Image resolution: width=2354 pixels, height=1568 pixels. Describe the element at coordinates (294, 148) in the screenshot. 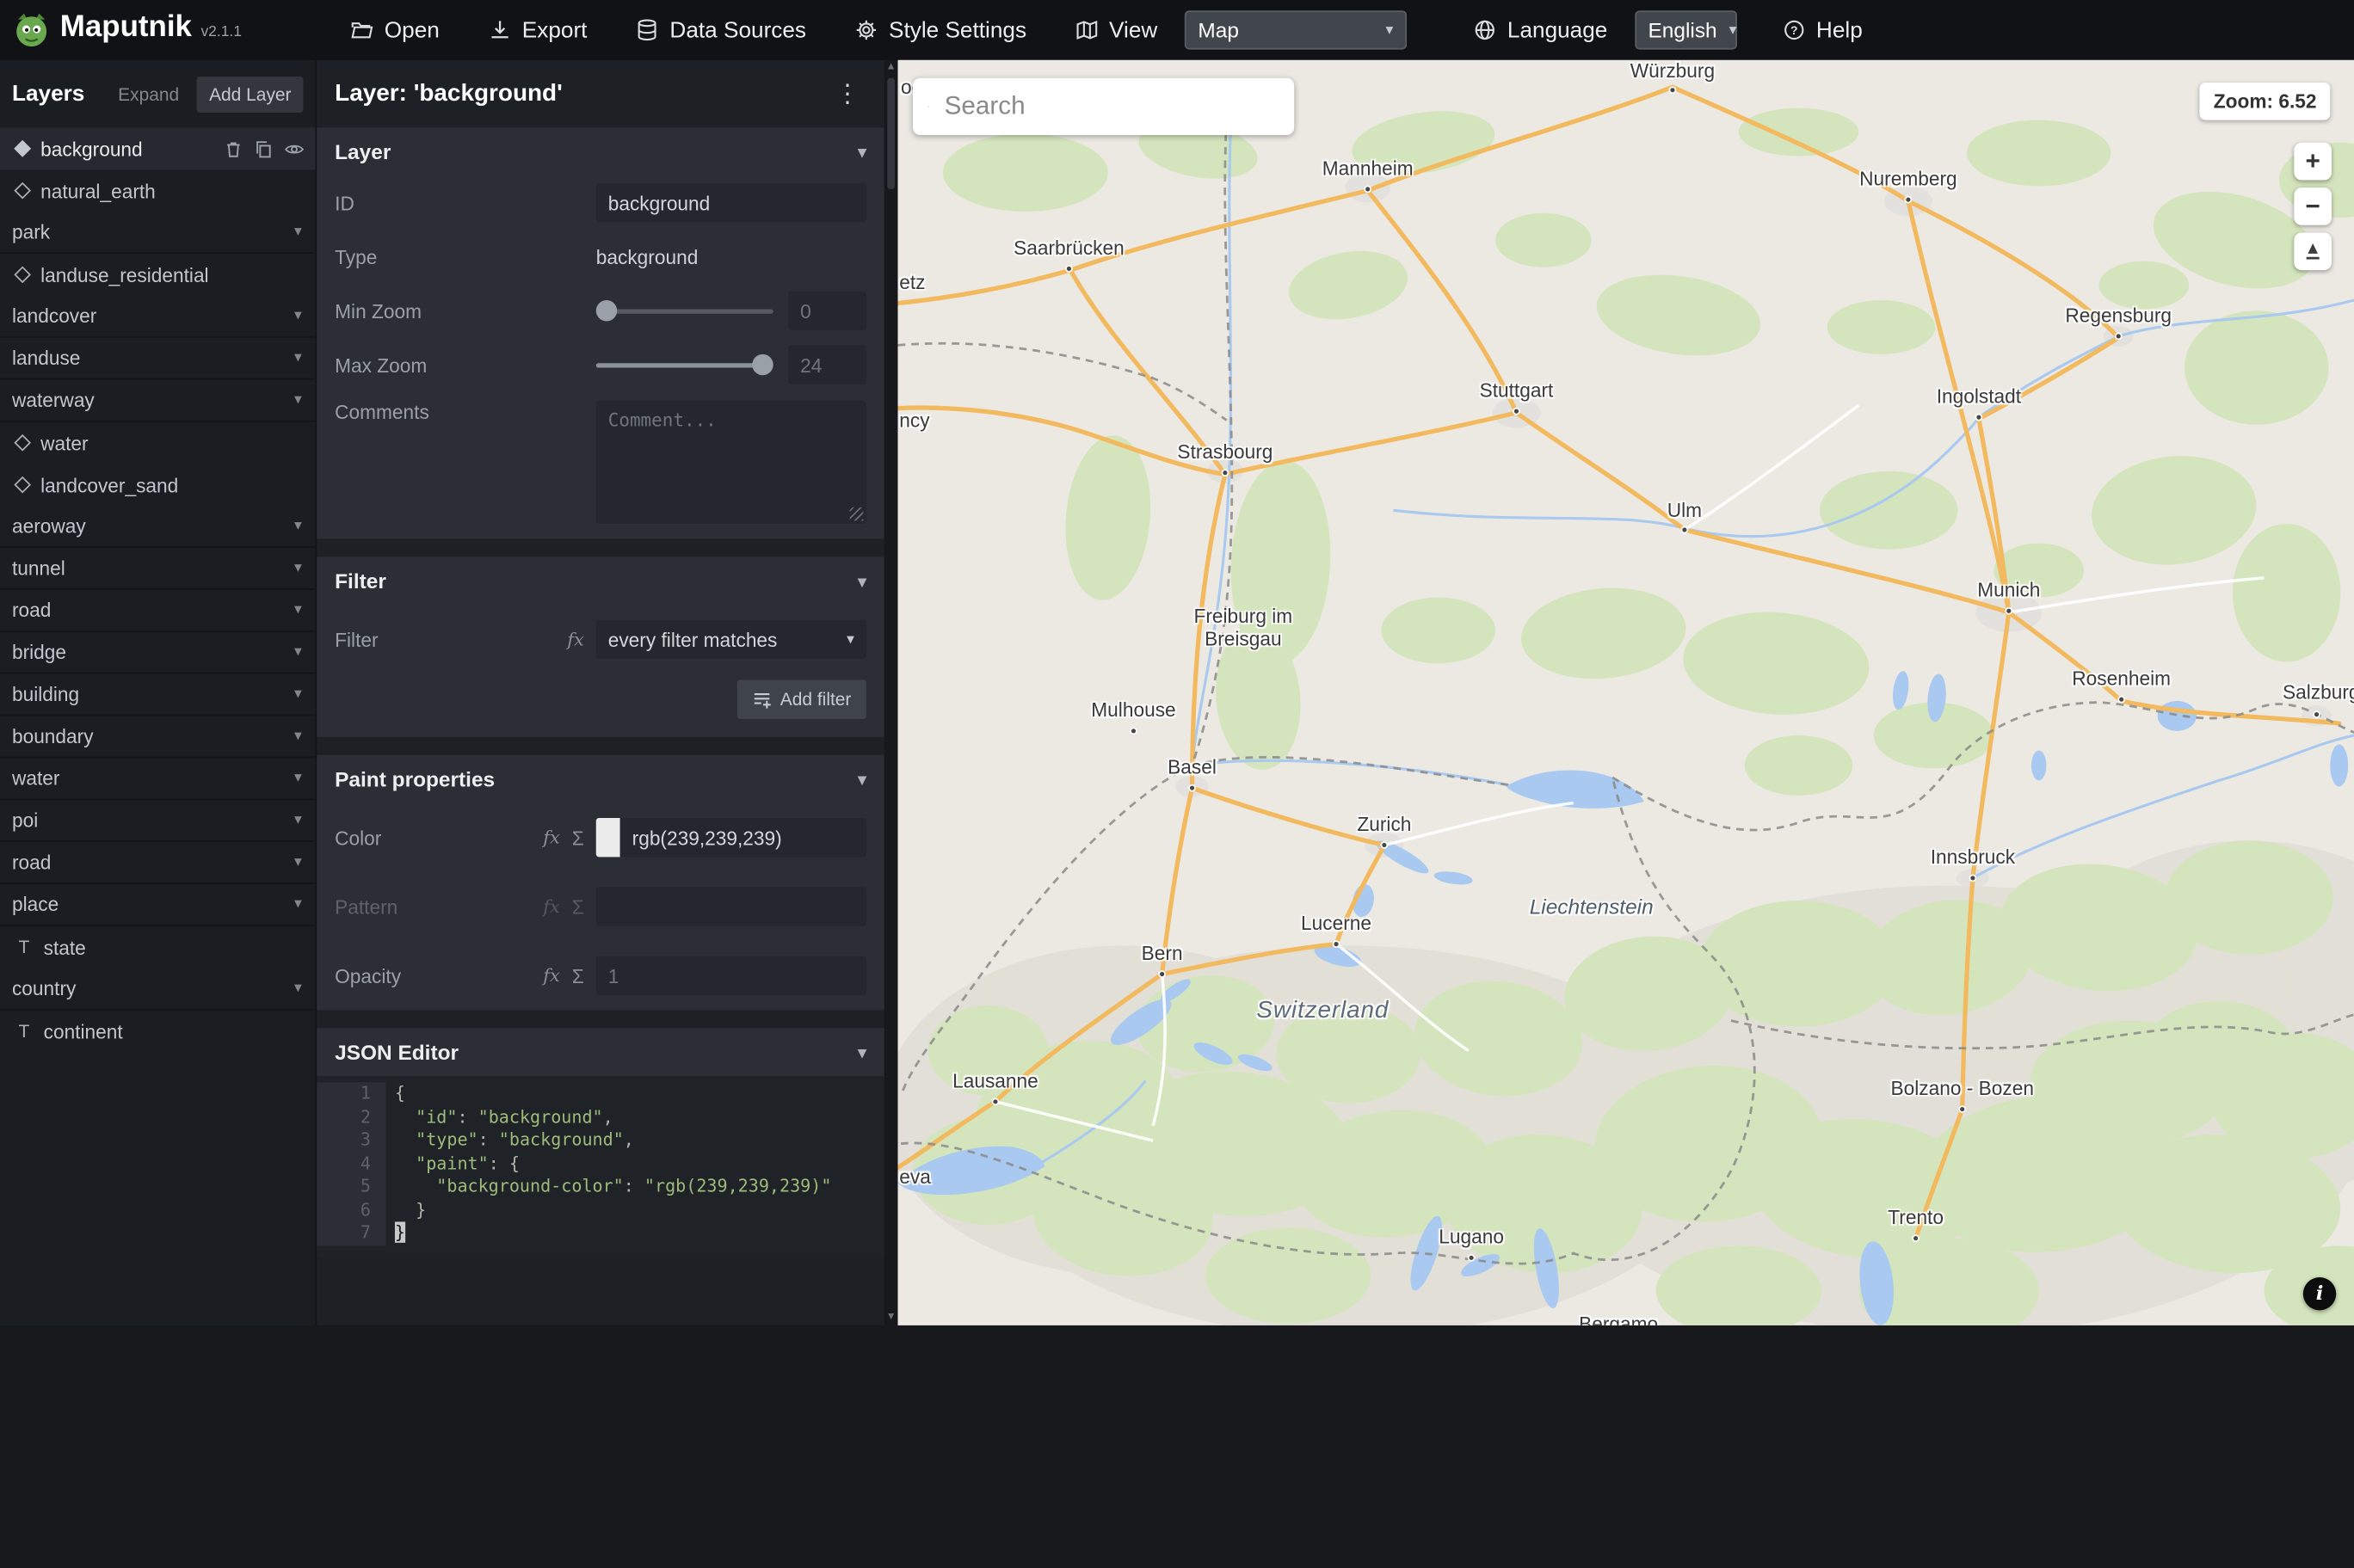

I see `toggle-visibility-icon` at that location.